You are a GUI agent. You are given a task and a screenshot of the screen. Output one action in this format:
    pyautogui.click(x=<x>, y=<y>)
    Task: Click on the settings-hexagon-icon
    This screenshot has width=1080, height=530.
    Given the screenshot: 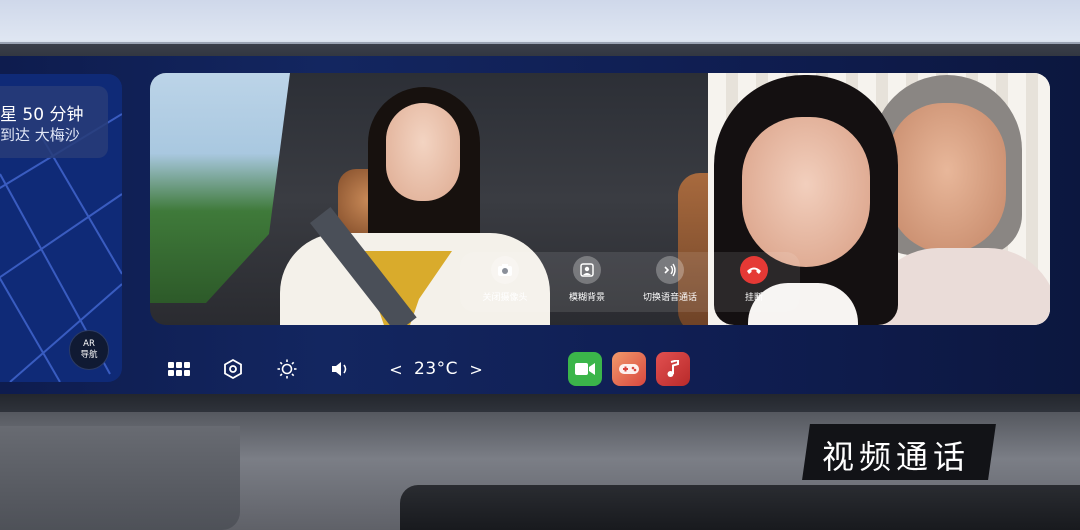 What is the action you would take?
    pyautogui.click(x=233, y=369)
    